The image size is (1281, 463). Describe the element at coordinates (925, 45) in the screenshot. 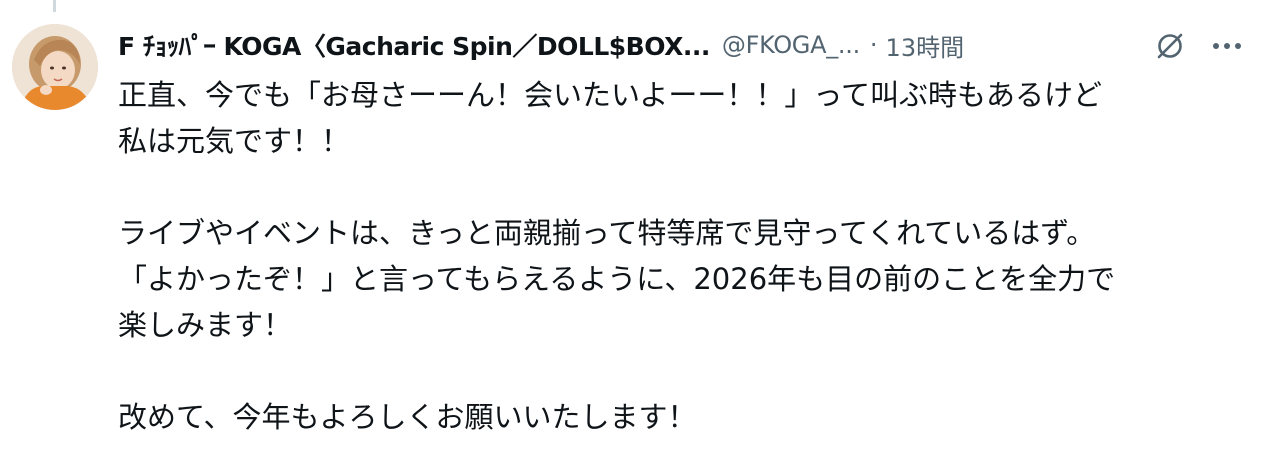

I see `timestamp-link: 13時間` at that location.